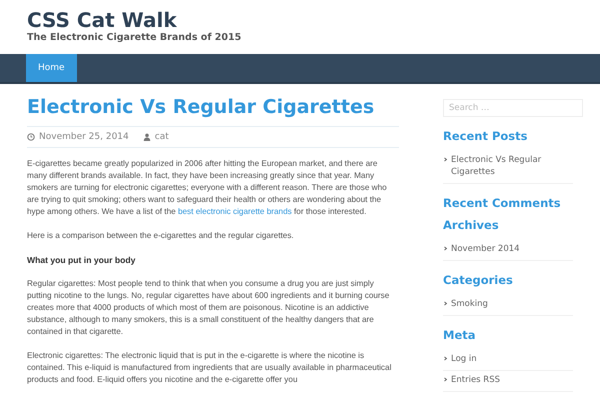 The image size is (600, 400). I want to click on nav-link: Home, so click(51, 68).